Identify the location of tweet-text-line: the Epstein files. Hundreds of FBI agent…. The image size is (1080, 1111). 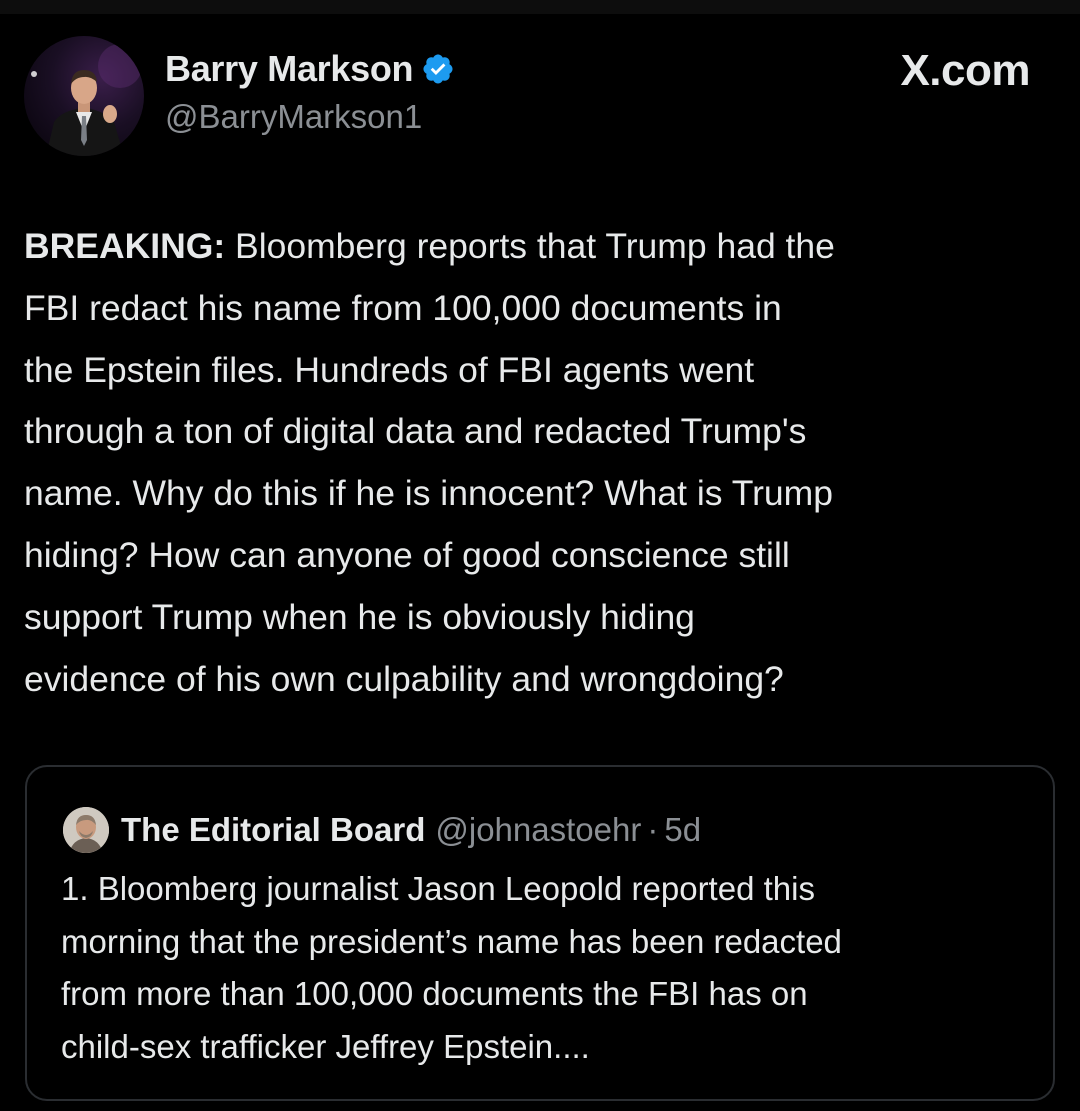
(389, 369).